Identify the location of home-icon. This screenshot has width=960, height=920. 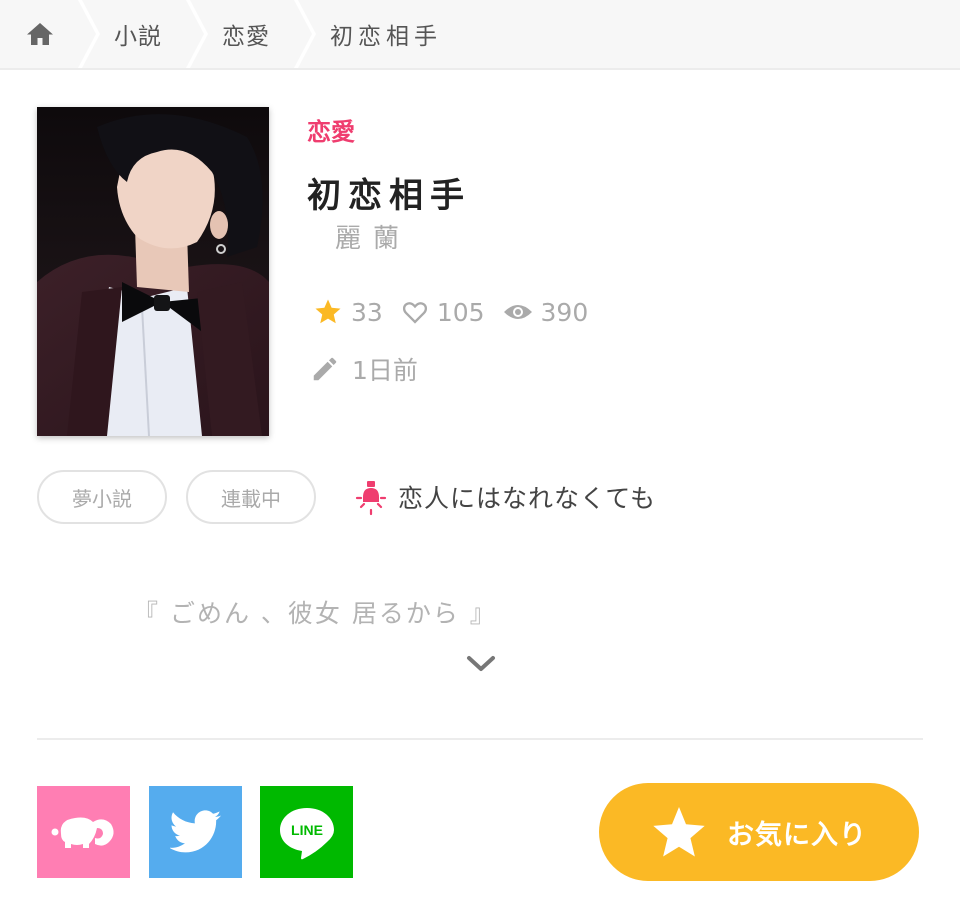
(40, 34).